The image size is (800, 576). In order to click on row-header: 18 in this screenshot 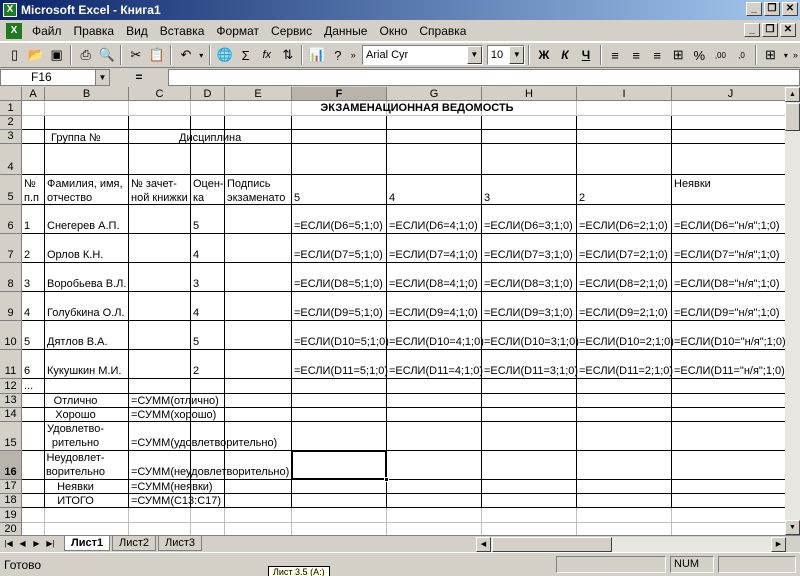, I will do `click(11, 501)`.